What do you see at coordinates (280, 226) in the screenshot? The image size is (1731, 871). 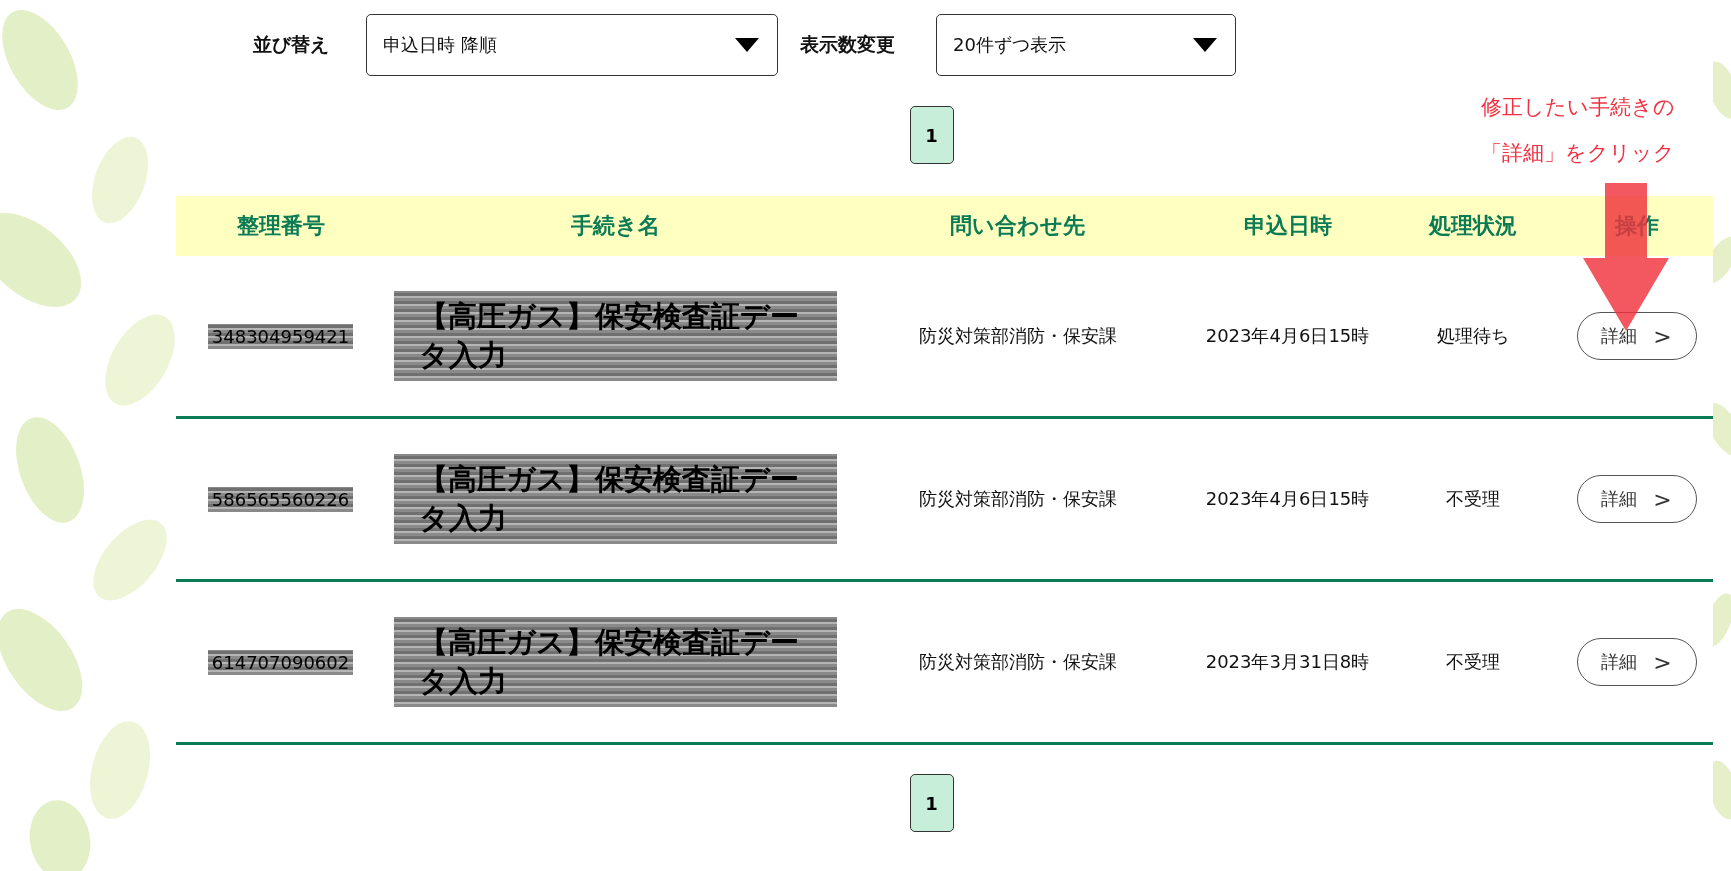 I see `column-header: 整理番号` at bounding box center [280, 226].